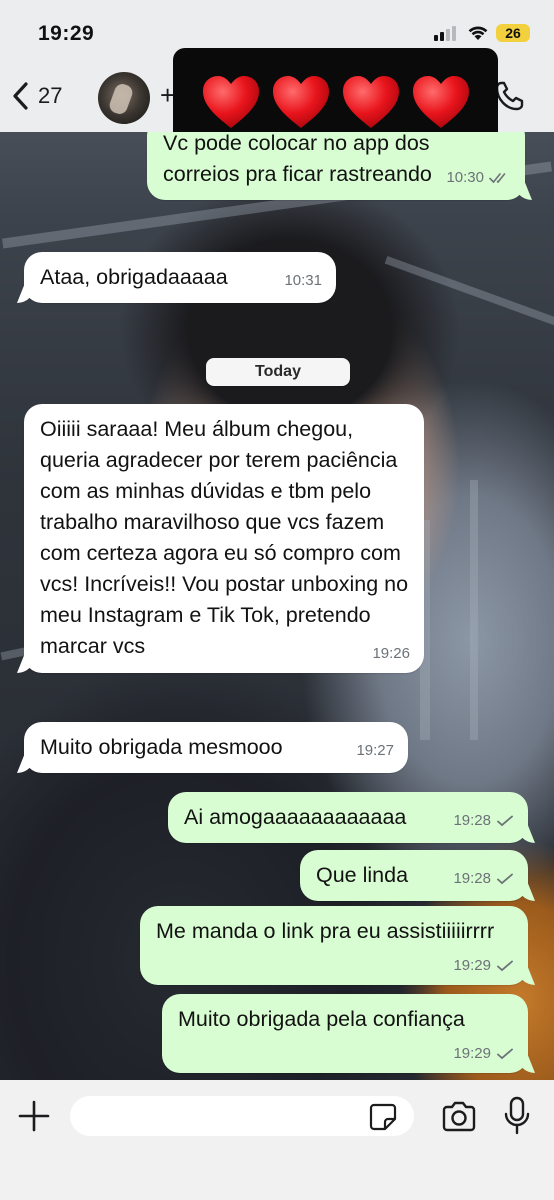 The width and height of the screenshot is (554, 1200). I want to click on message-text: Me manda o link pra eu assistiiiiirrrr, so click(325, 931).